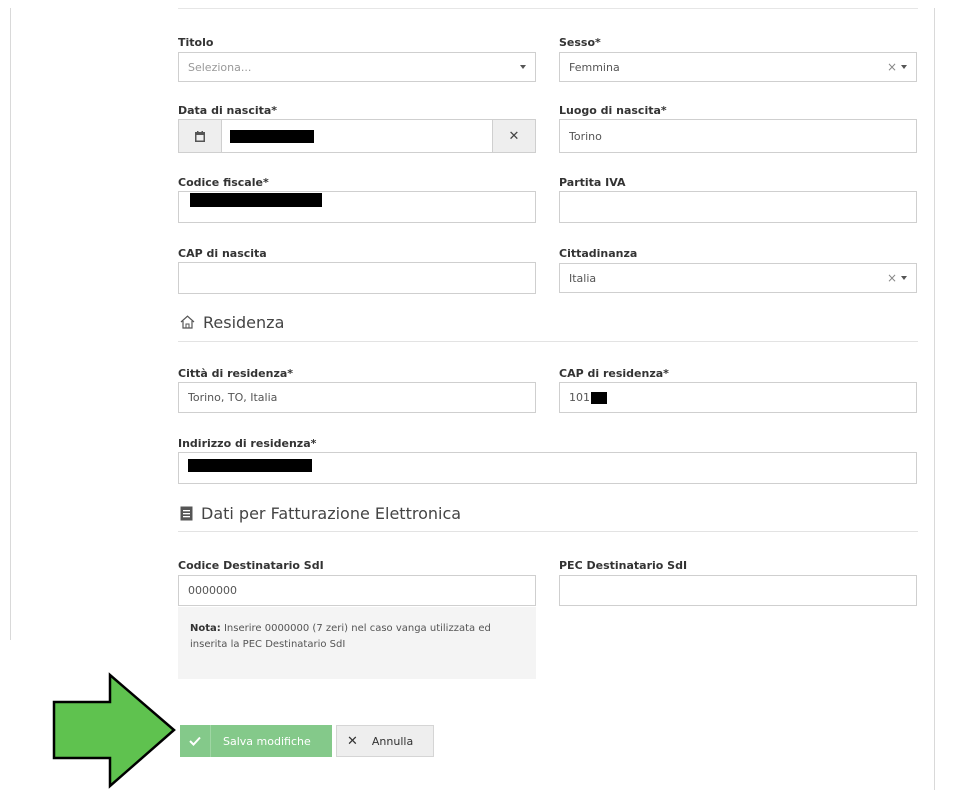  I want to click on close-icon: ✕, so click(352, 741).